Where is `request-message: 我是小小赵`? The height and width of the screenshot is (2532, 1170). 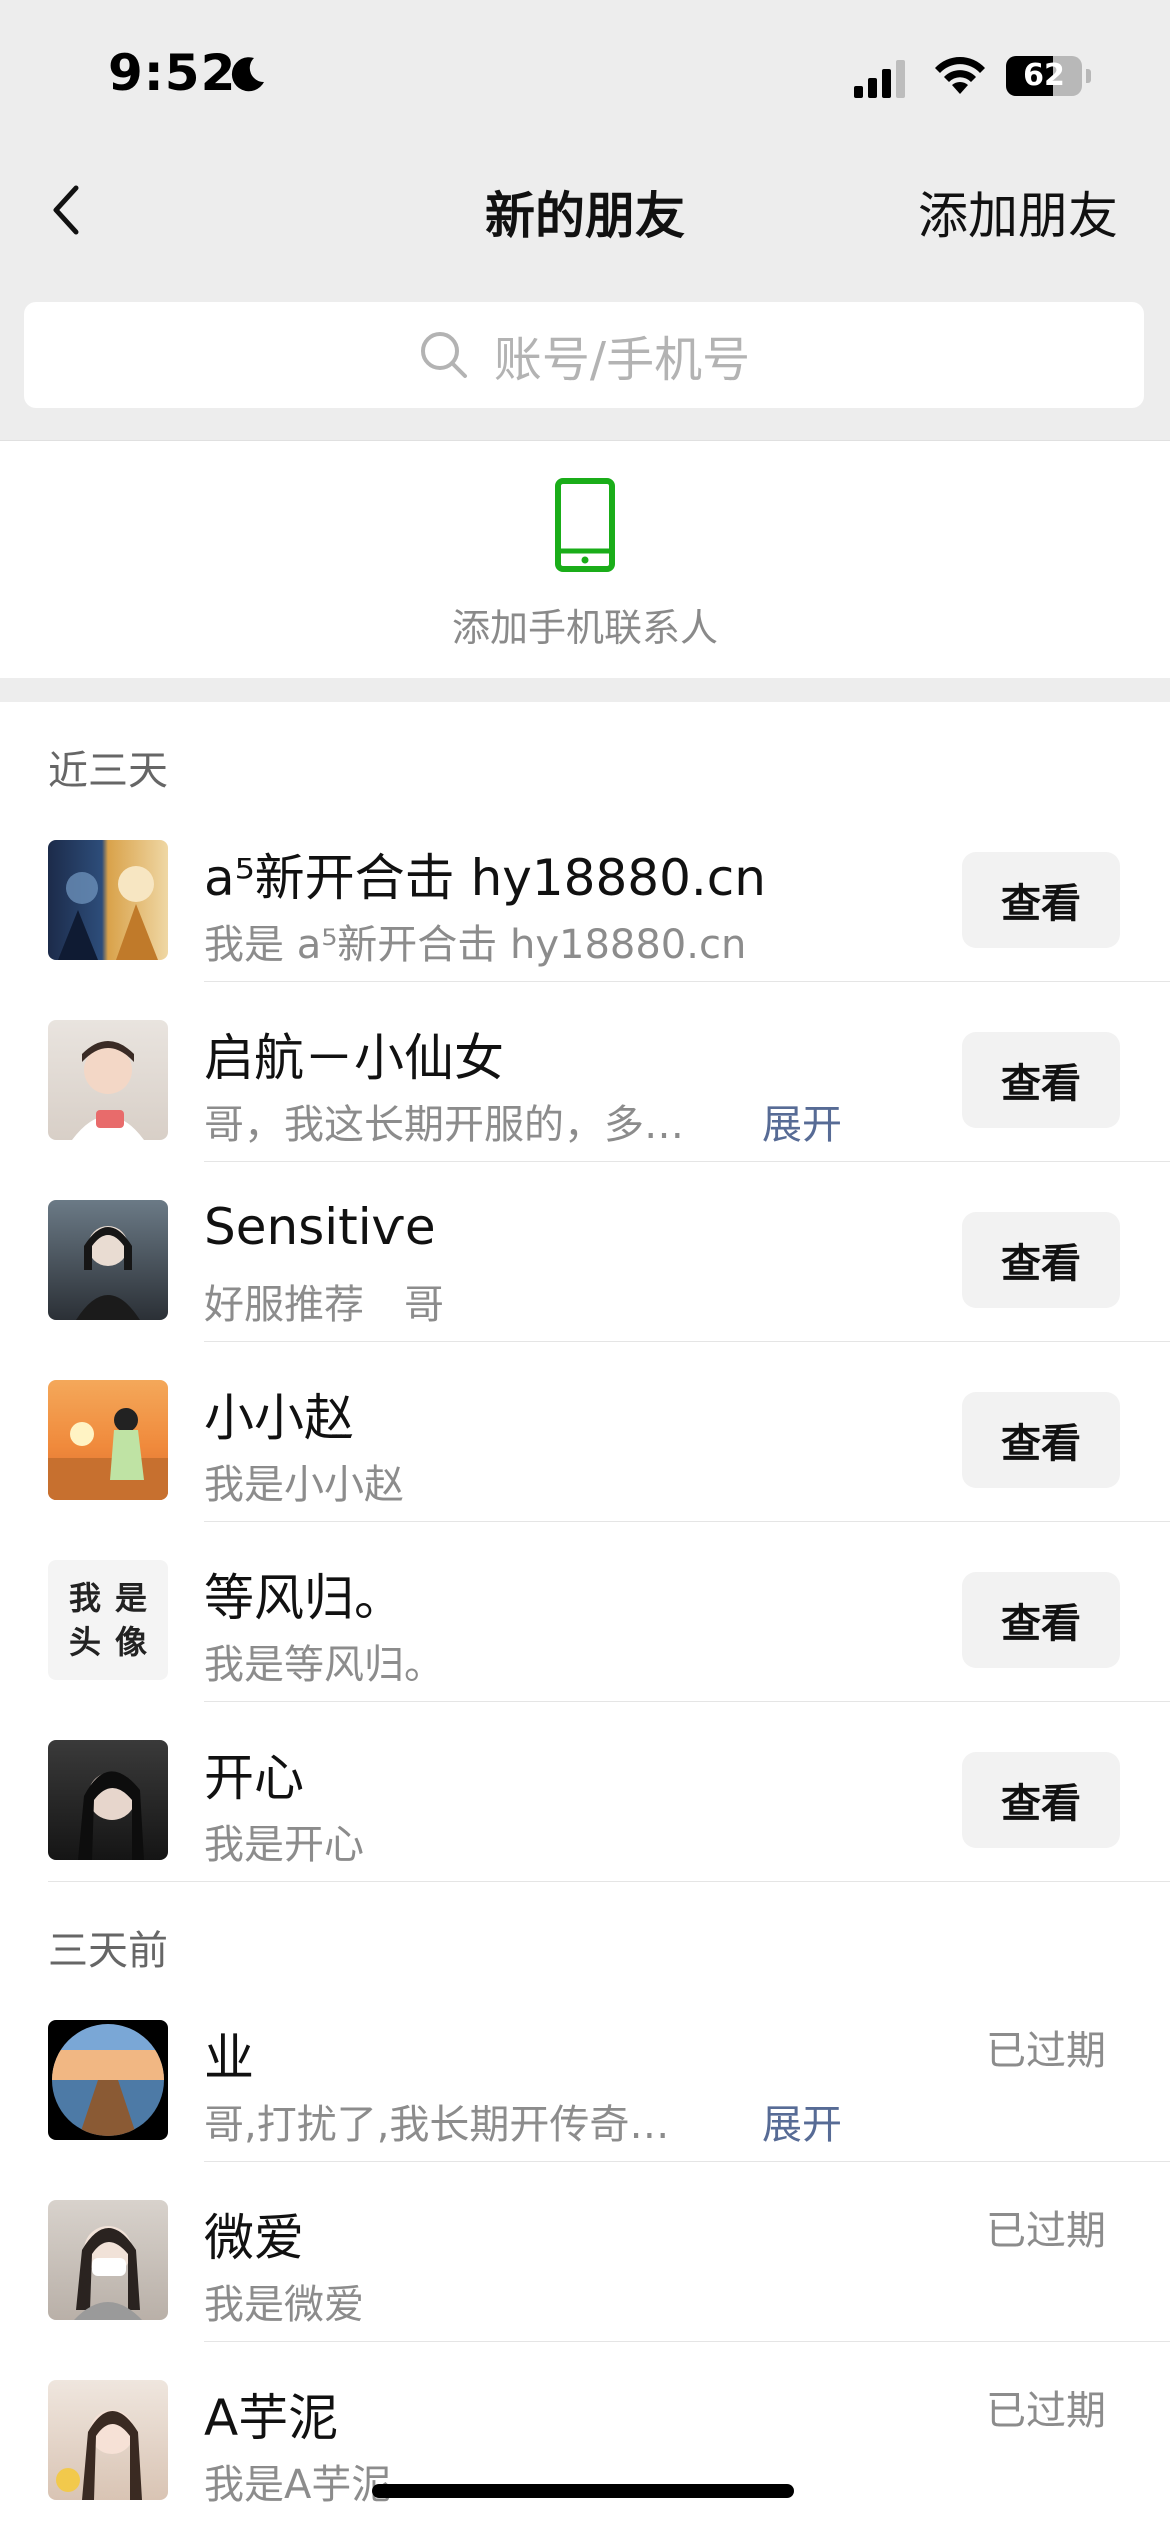
request-message: 我是小小赵 is located at coordinates (304, 1485).